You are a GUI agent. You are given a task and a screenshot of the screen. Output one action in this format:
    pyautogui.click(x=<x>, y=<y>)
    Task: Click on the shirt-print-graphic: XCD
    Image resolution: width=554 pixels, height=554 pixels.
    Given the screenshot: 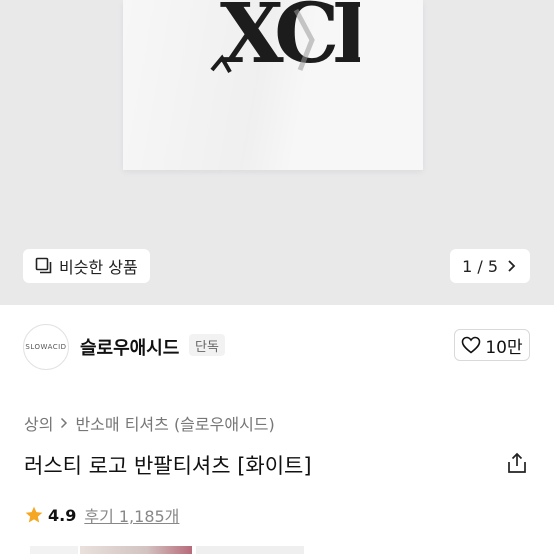 What is the action you would take?
    pyautogui.click(x=285, y=40)
    